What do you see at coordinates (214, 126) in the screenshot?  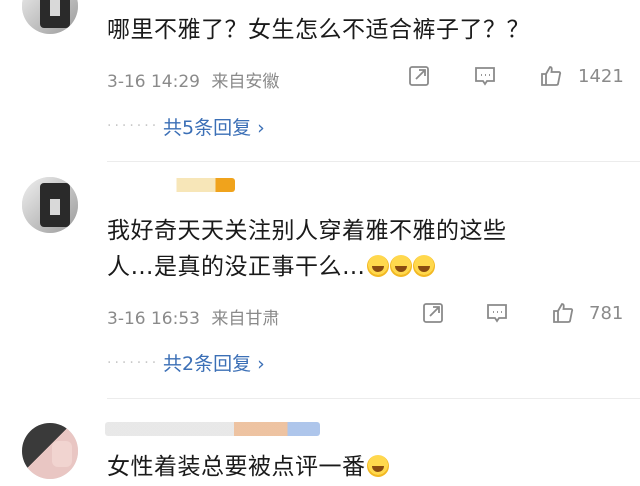 I see `view-replies-link: 共5条回复 ›` at bounding box center [214, 126].